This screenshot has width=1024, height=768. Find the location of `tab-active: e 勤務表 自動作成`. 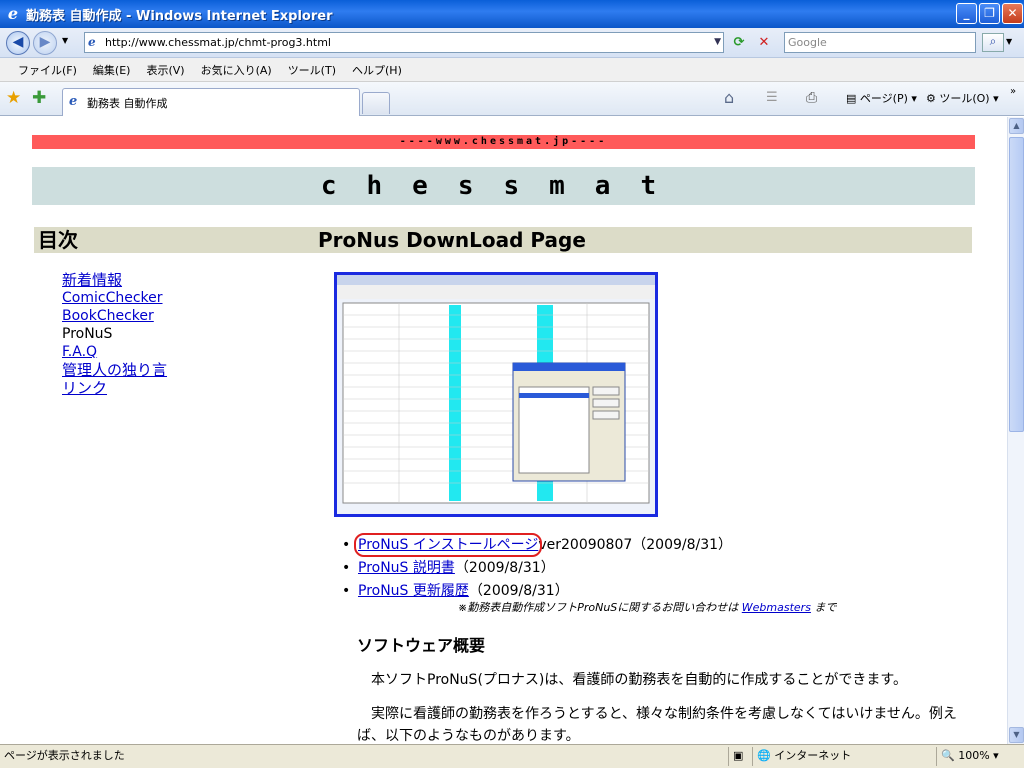

tab-active: e 勤務表 自動作成 is located at coordinates (211, 102).